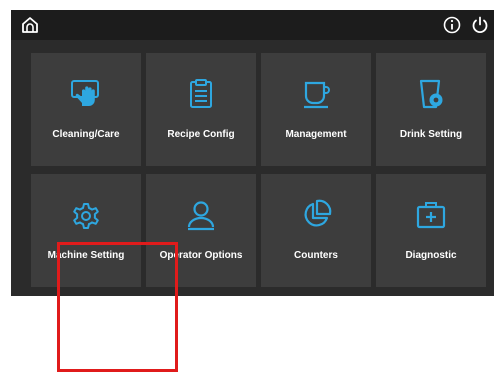  Describe the element at coordinates (480, 25) in the screenshot. I see `power-icon` at that location.